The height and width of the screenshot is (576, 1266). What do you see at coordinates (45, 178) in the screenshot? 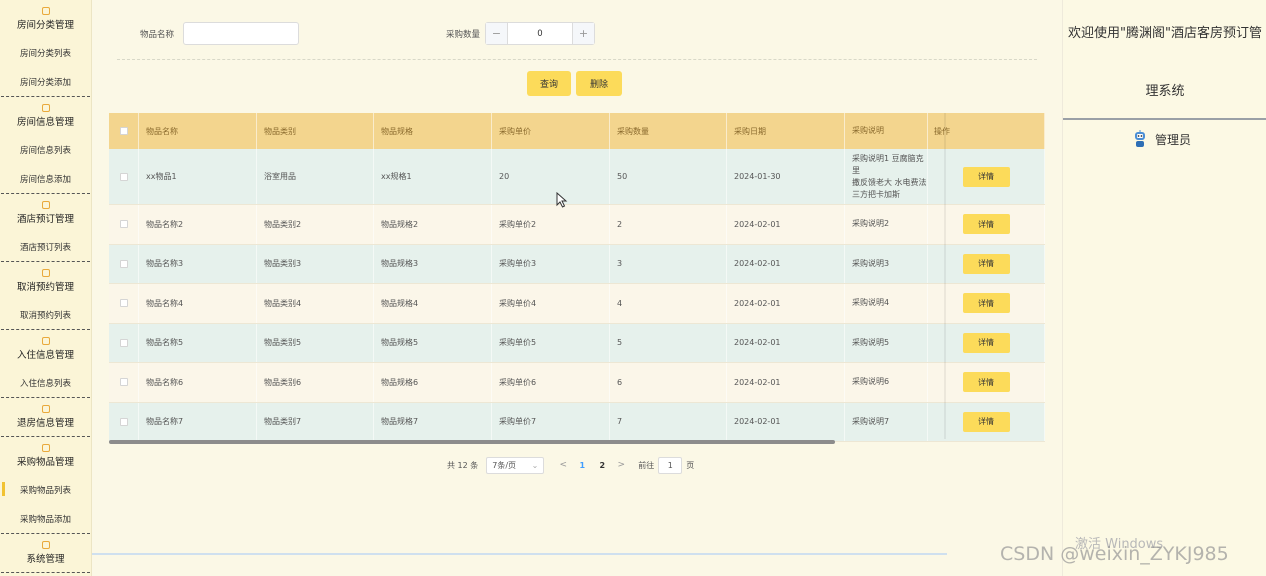
I see `sidebar-item: 房间信息添加` at bounding box center [45, 178].